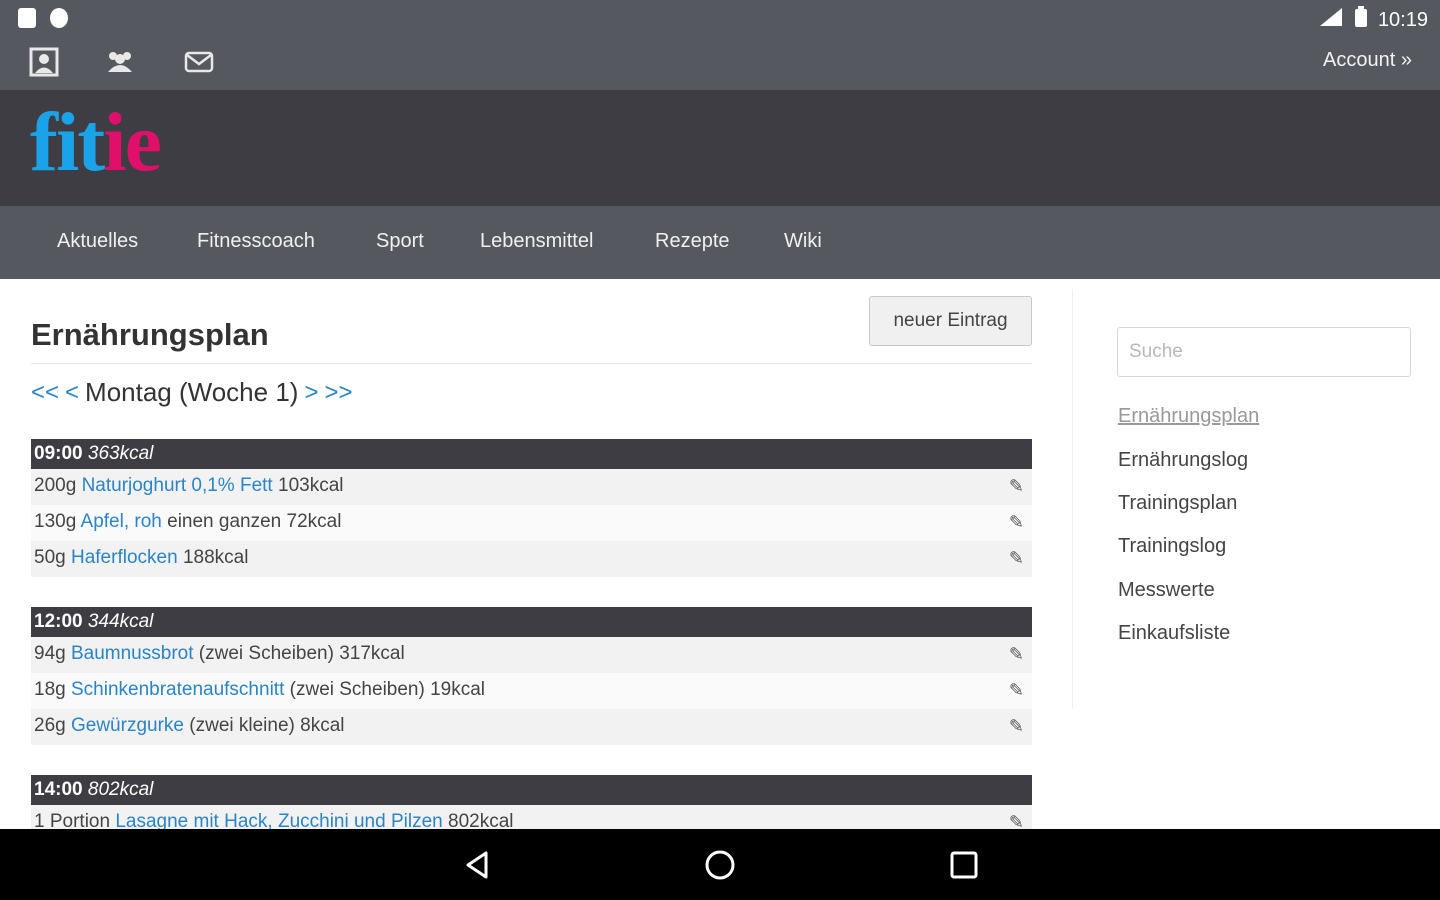 This screenshot has height=900, width=1440. Describe the element at coordinates (127, 725) in the screenshot. I see `food-link: Gewürzgurke` at that location.